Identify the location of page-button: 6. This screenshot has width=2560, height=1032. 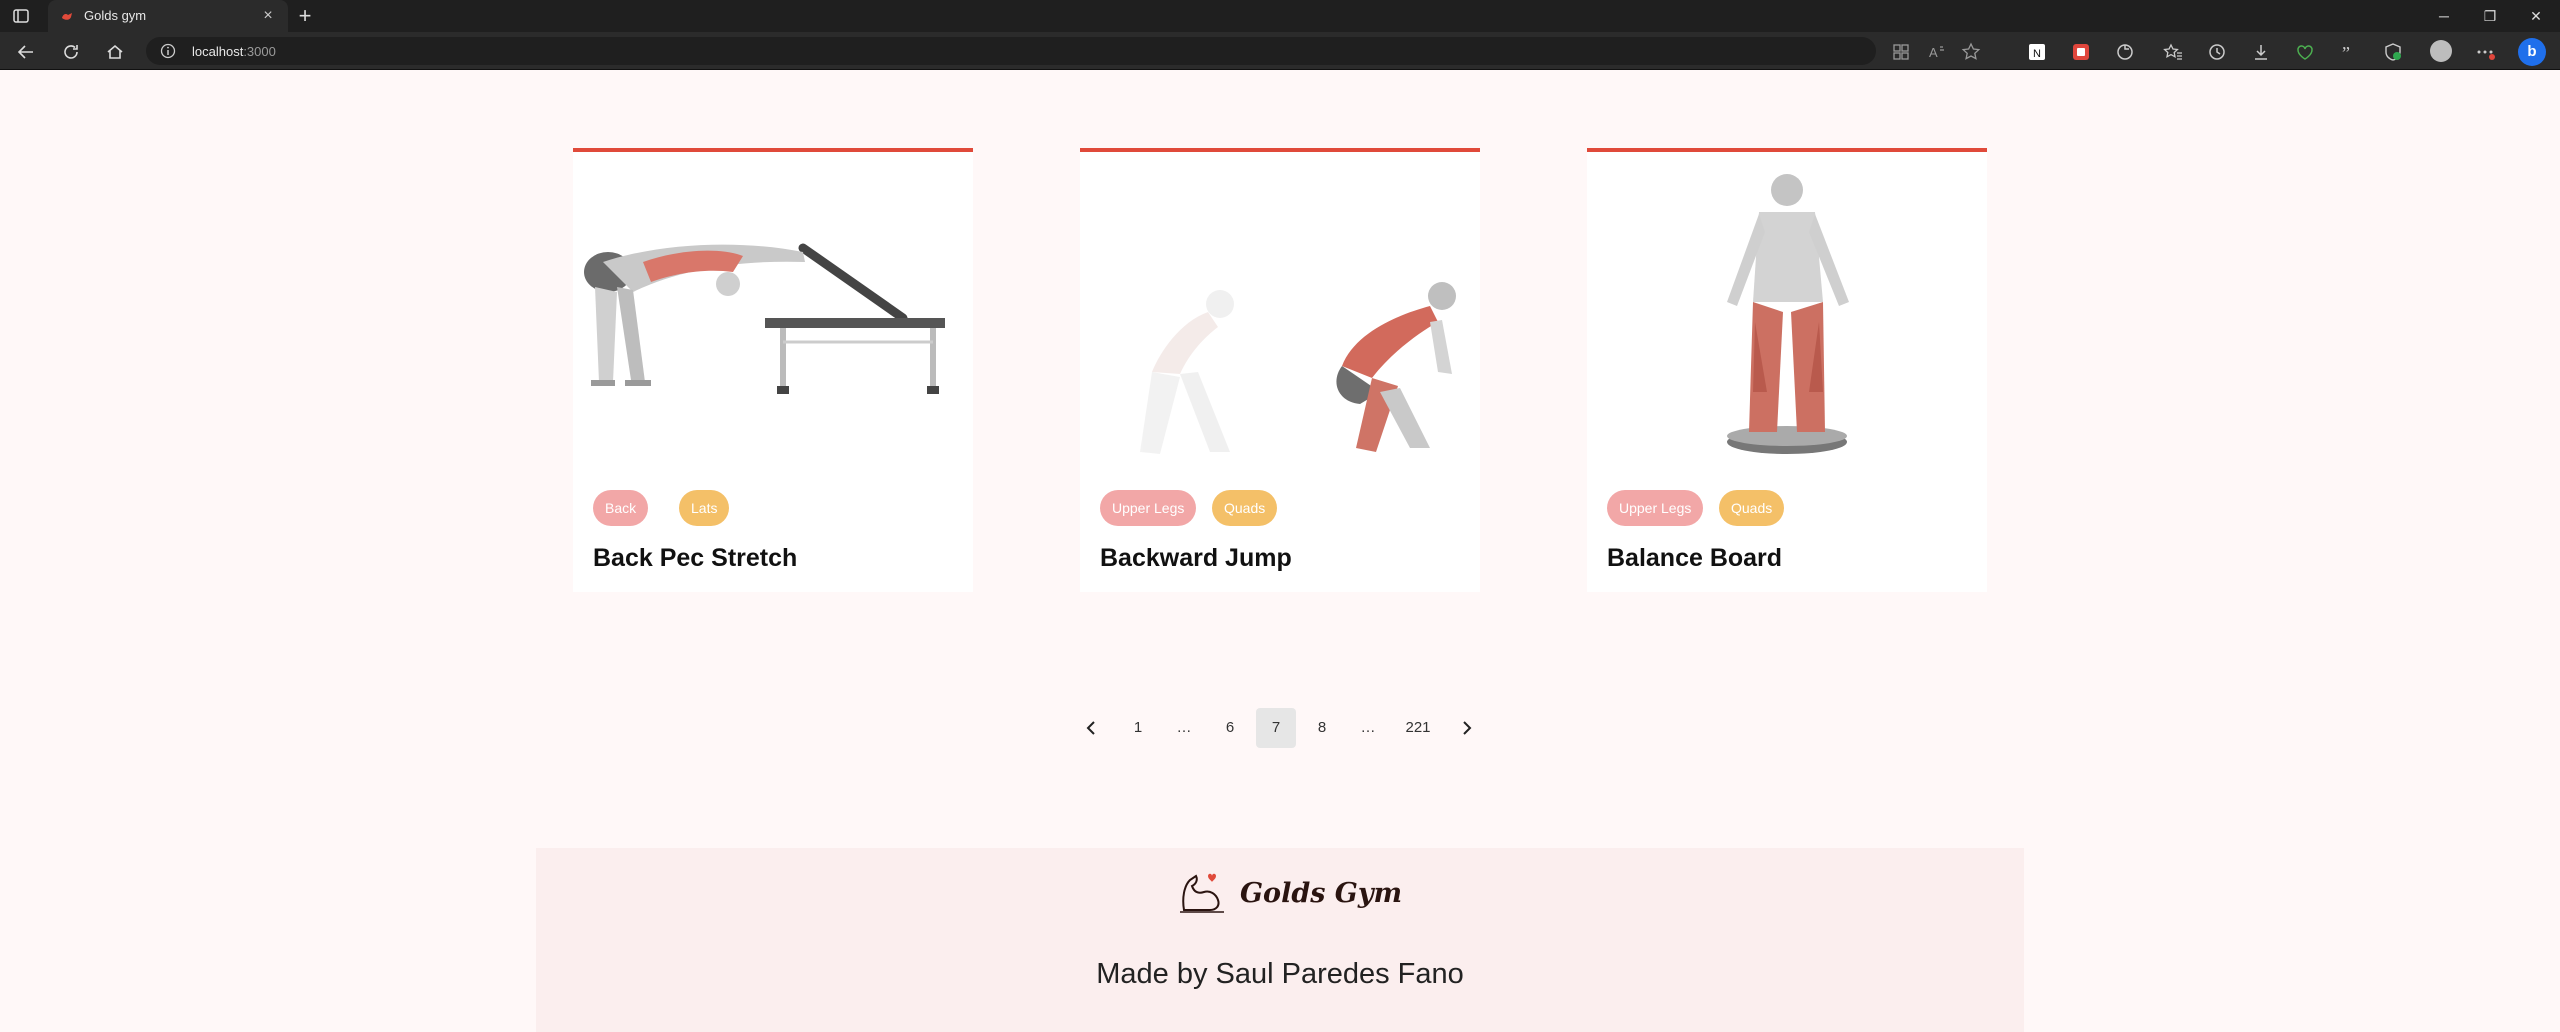
(1230, 728).